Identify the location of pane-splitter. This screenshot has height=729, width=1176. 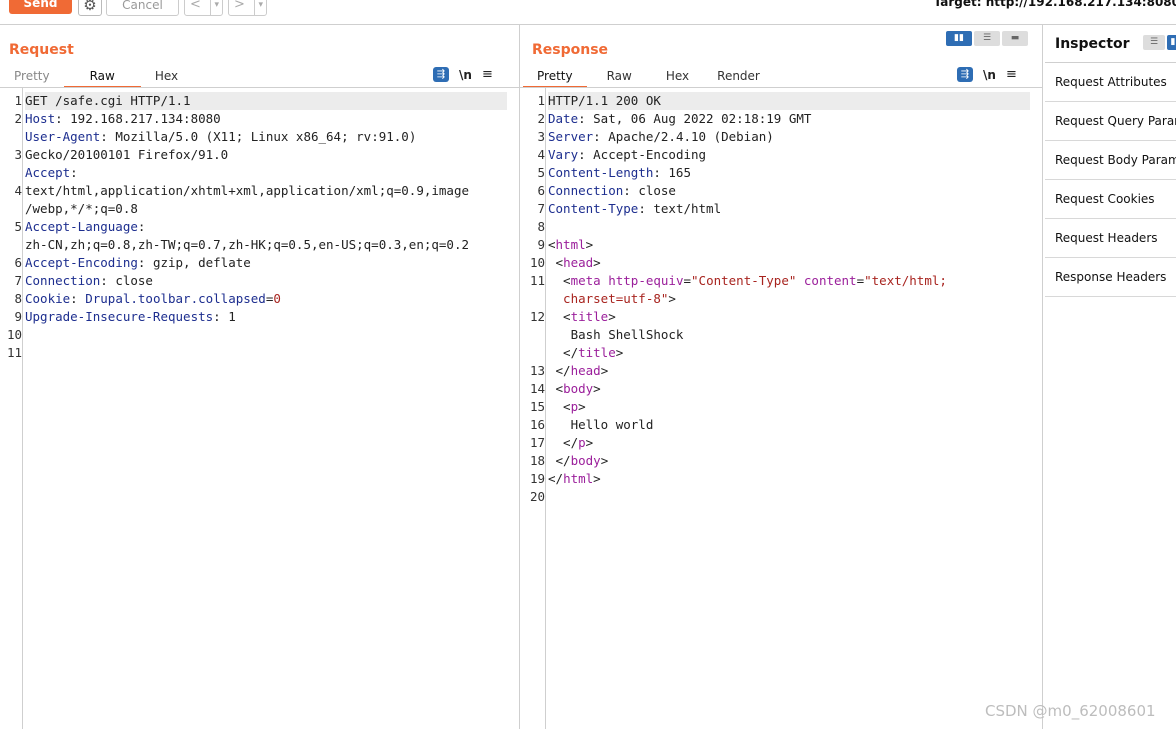
(519, 377).